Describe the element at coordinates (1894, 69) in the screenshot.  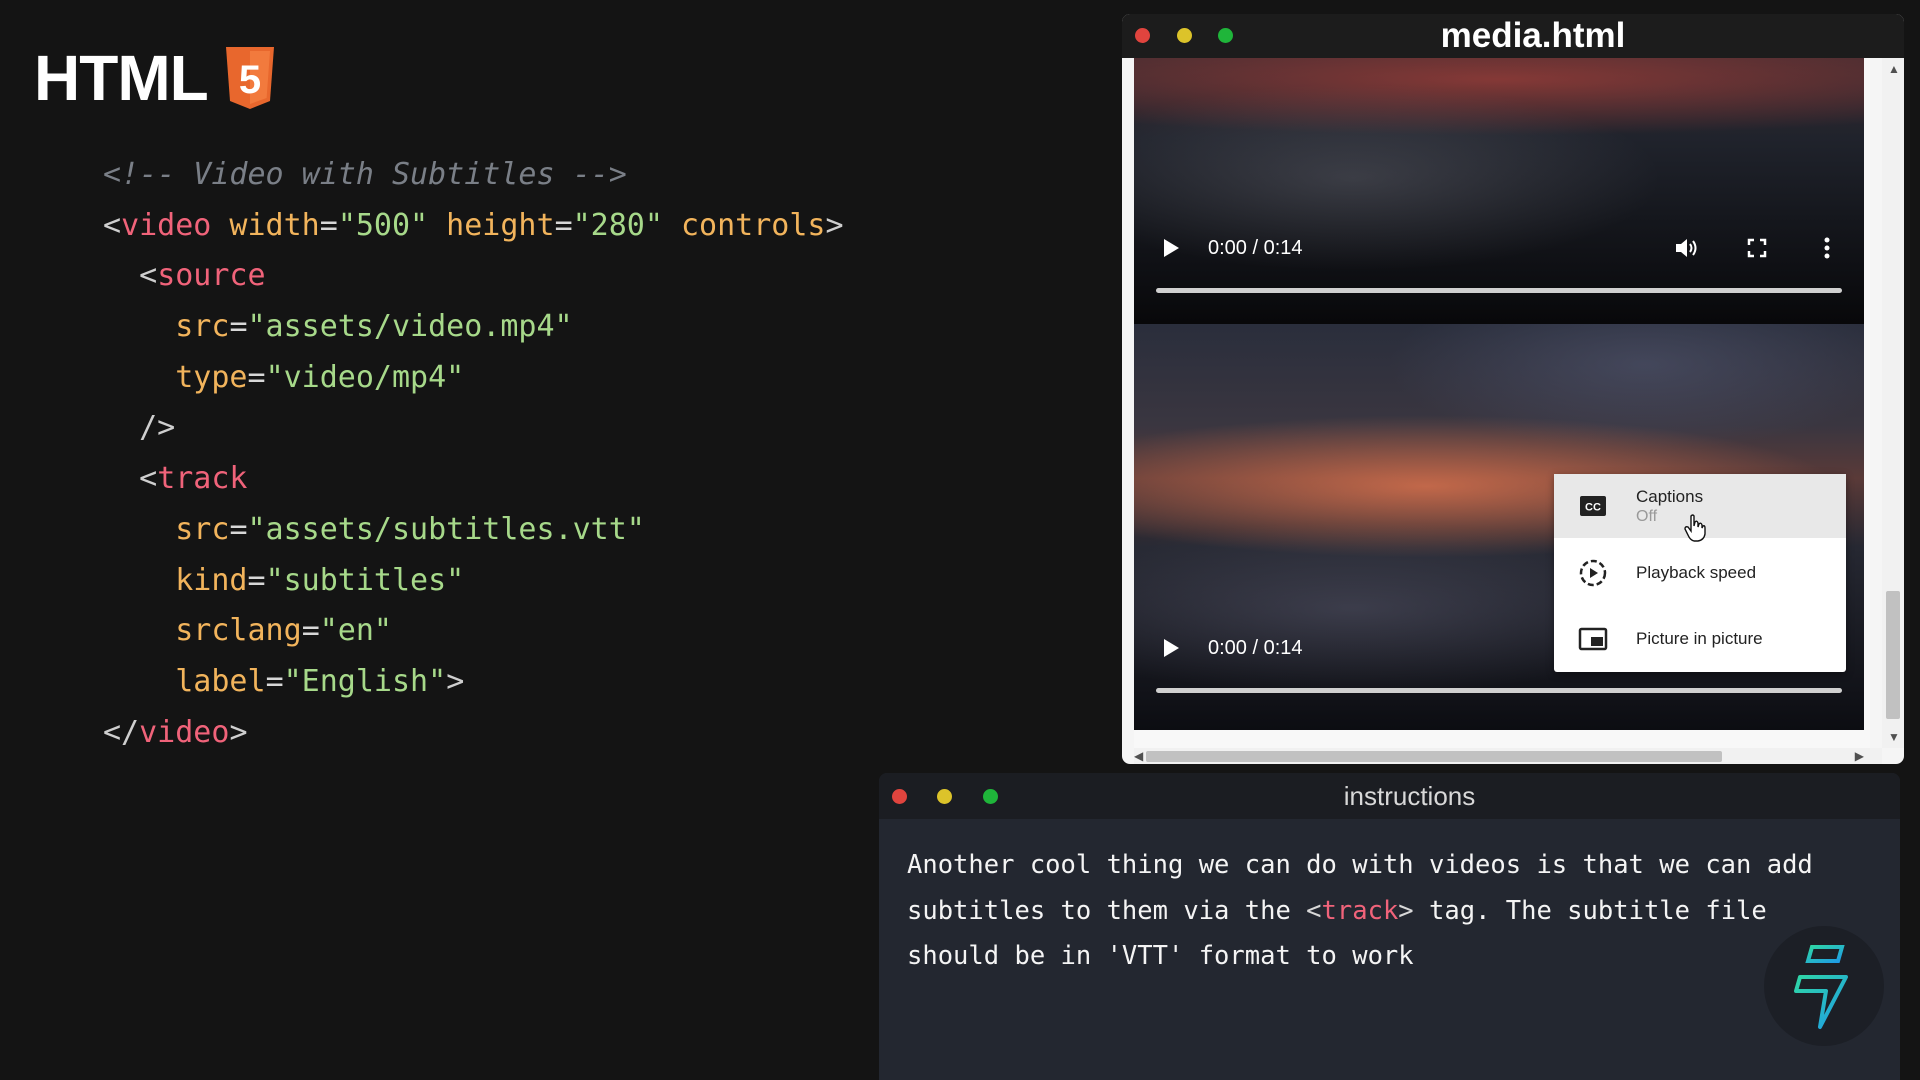
I see `scroll-up-arrow-icon: ▲` at that location.